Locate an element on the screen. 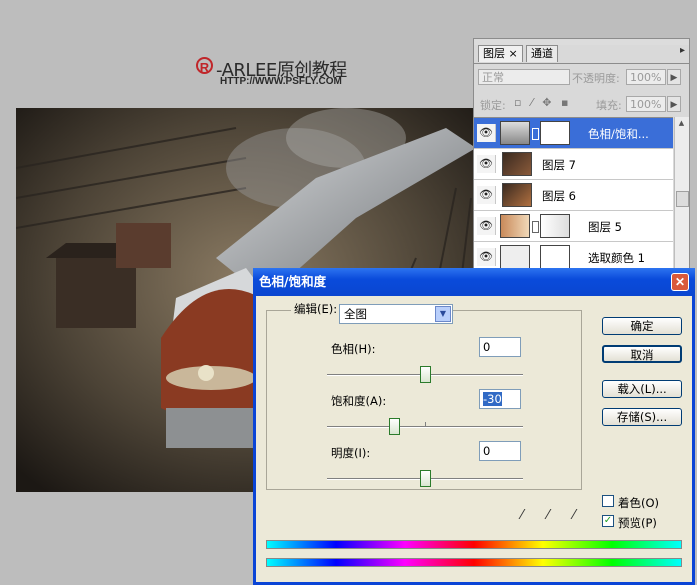 The image size is (697, 585). dialog-titlebar: 色相/饱和度 ✕ is located at coordinates (474, 282).